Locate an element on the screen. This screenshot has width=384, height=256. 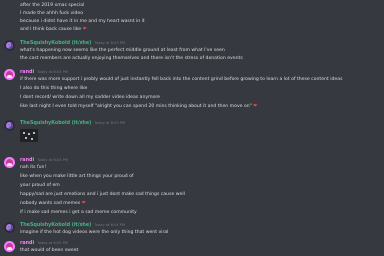
message-line: I also do this thing where like is located at coordinates (54, 88).